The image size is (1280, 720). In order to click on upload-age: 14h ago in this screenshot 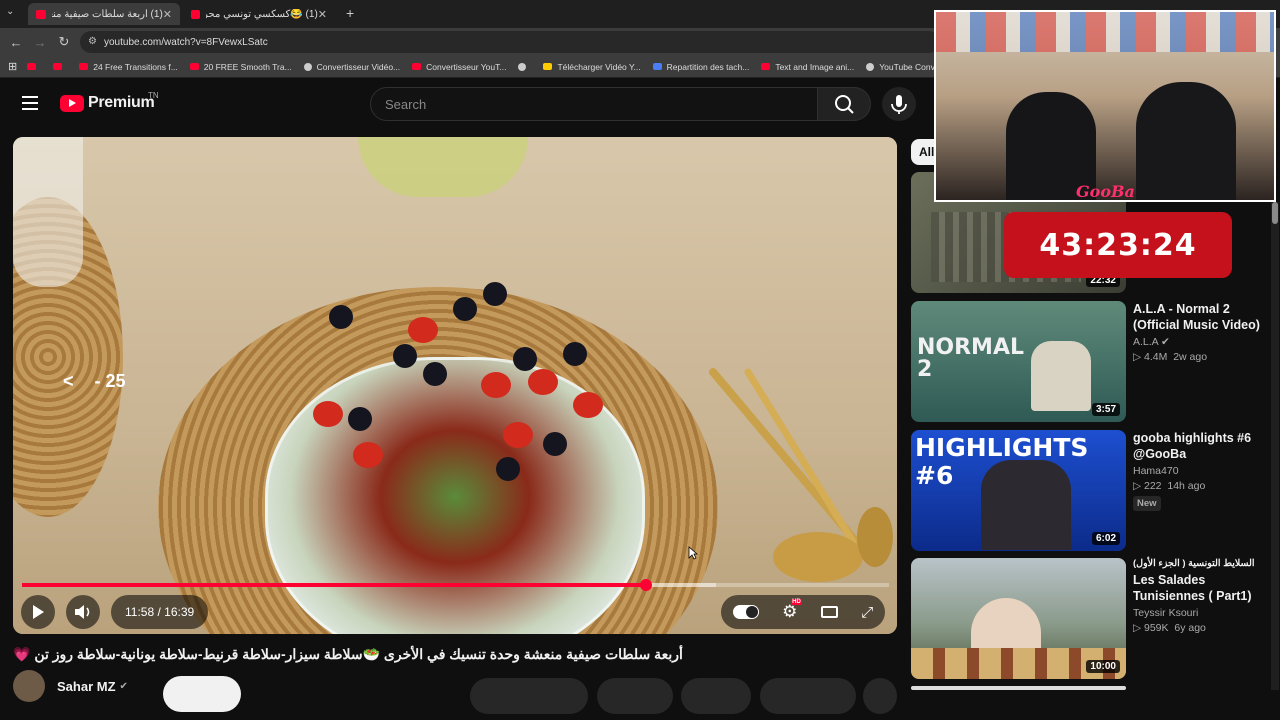, I will do `click(1186, 486)`.